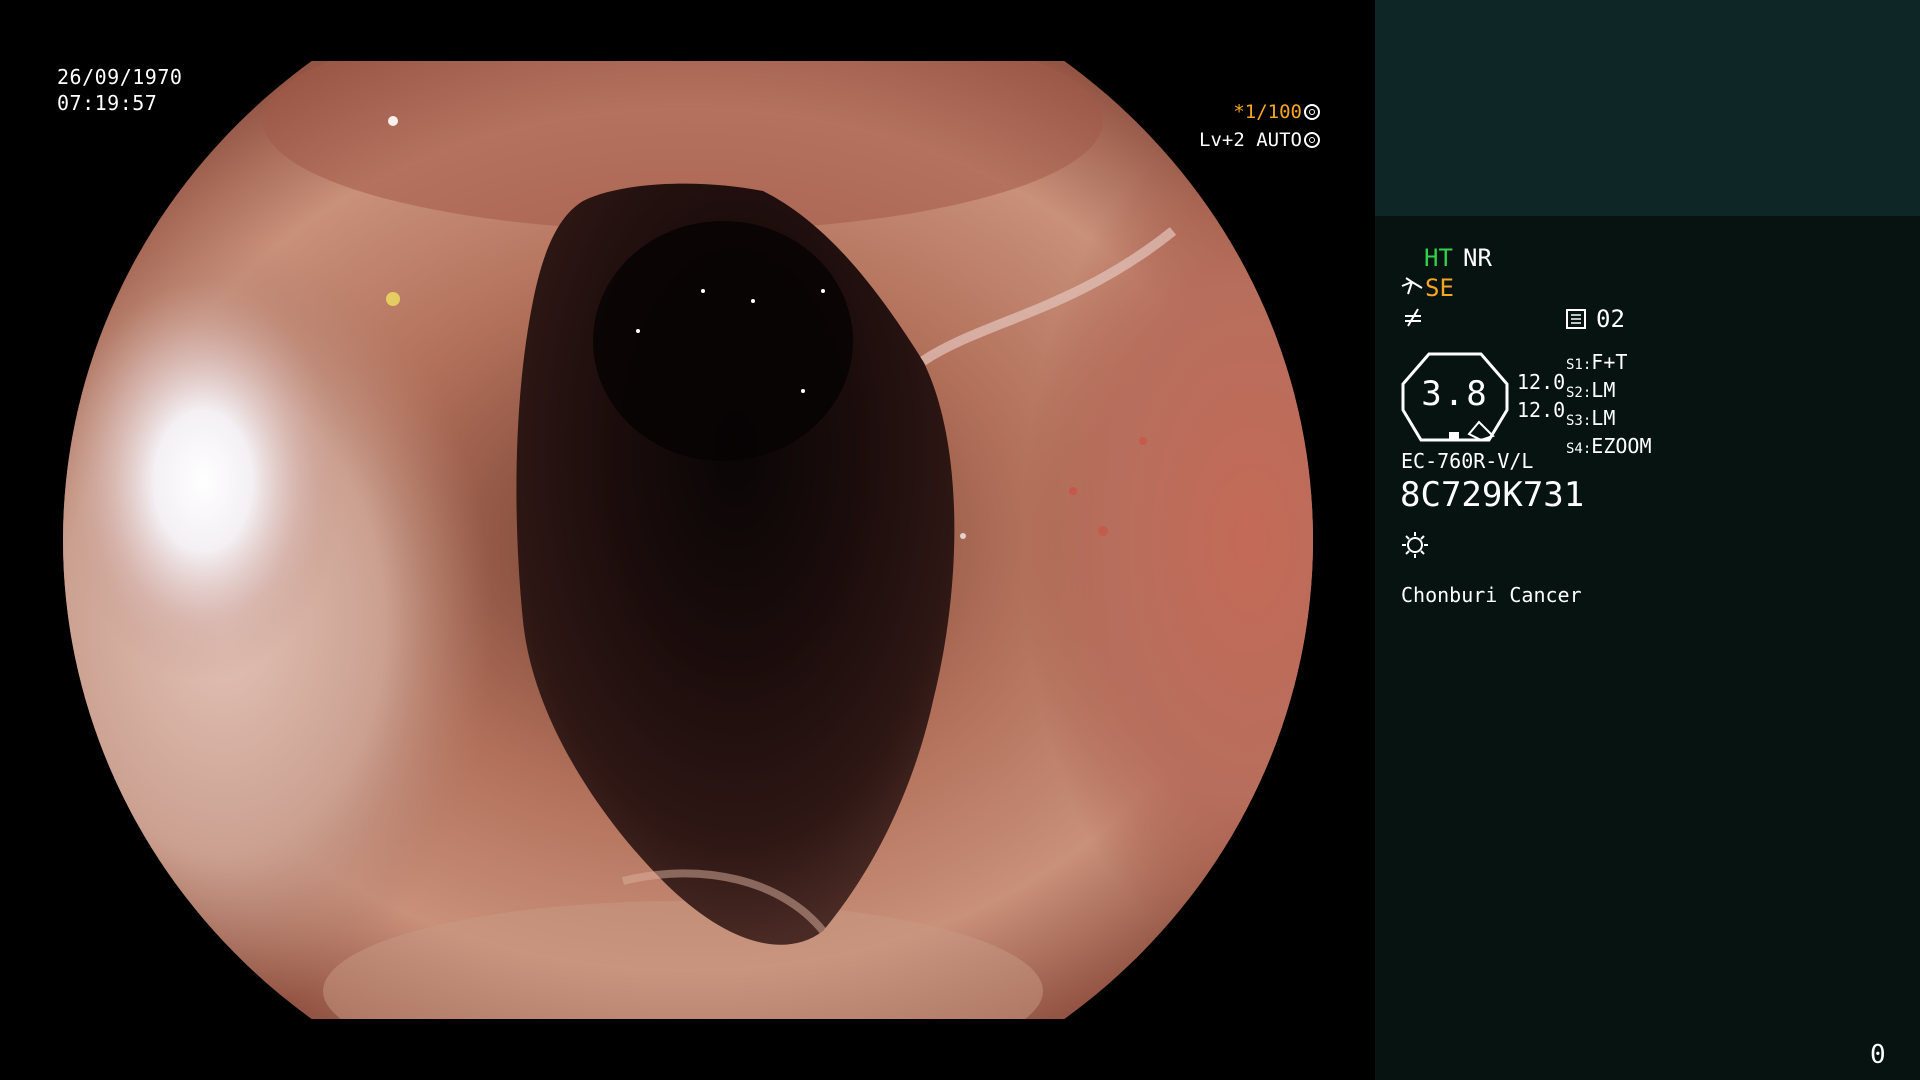  Describe the element at coordinates (1259, 126) in the screenshot. I see `exposure-info: *1/100 Lv+2 AUTO` at that location.